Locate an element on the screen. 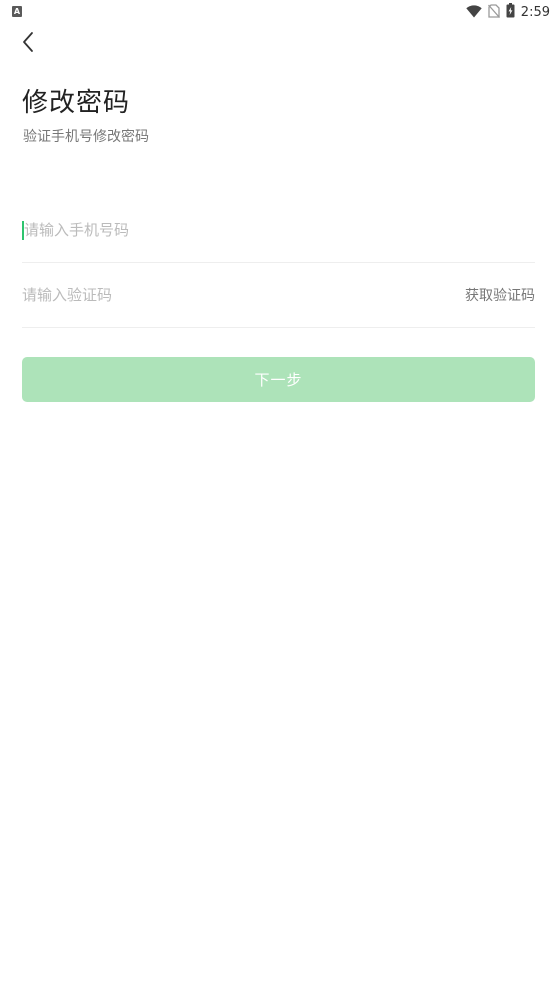  verification-code-field-row: 获取验证码 is located at coordinates (278, 295).